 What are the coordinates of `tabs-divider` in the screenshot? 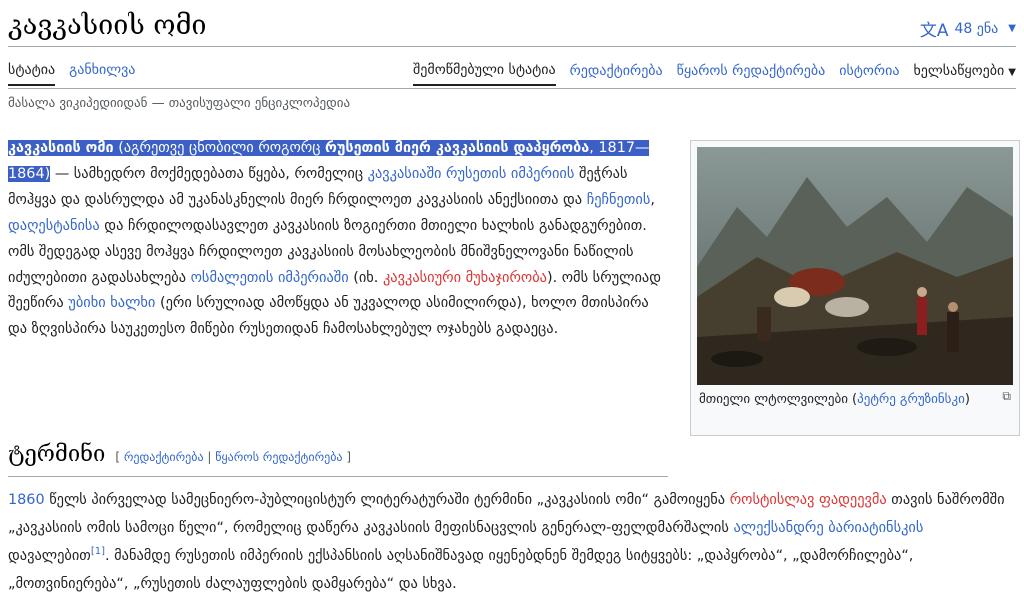 It's located at (512, 88).